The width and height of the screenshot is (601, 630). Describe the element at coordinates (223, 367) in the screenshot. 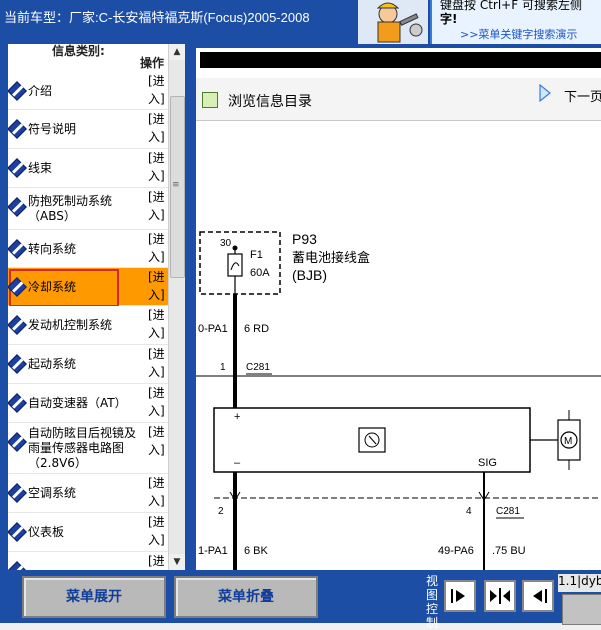

I see `pin-1: 1` at that location.